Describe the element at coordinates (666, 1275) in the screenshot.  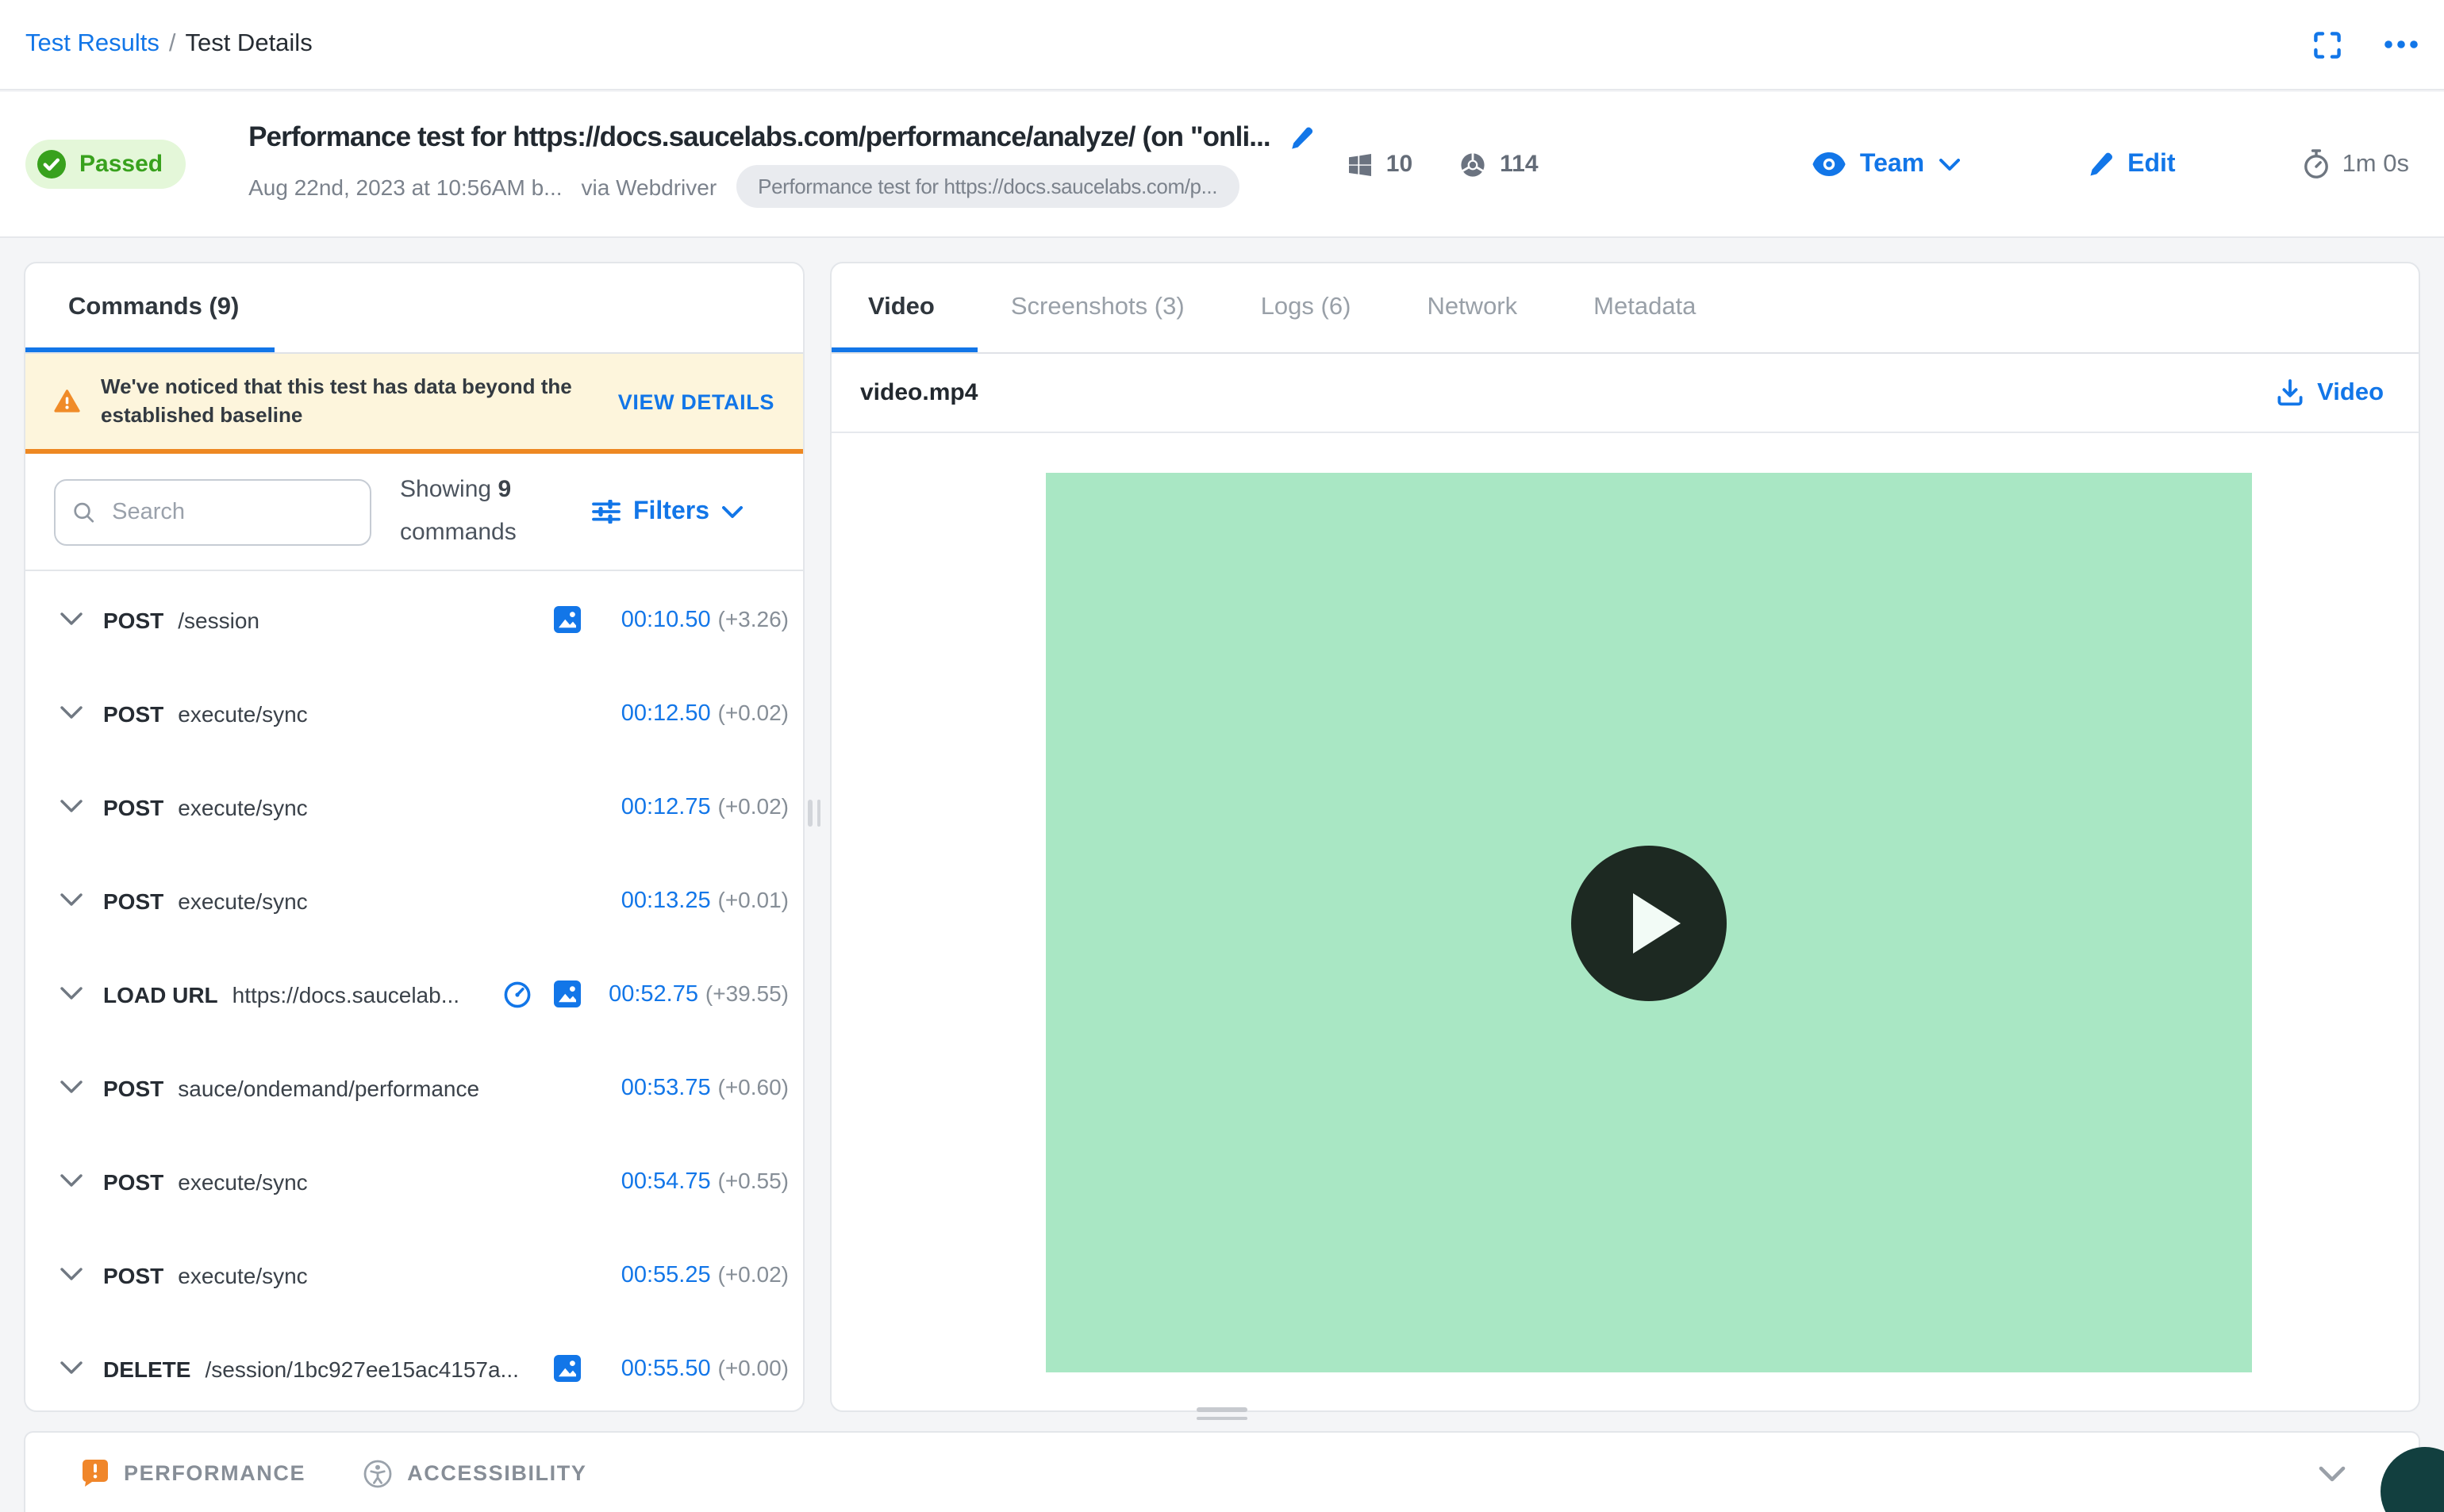
I see `command-time: 00:55.25` at that location.